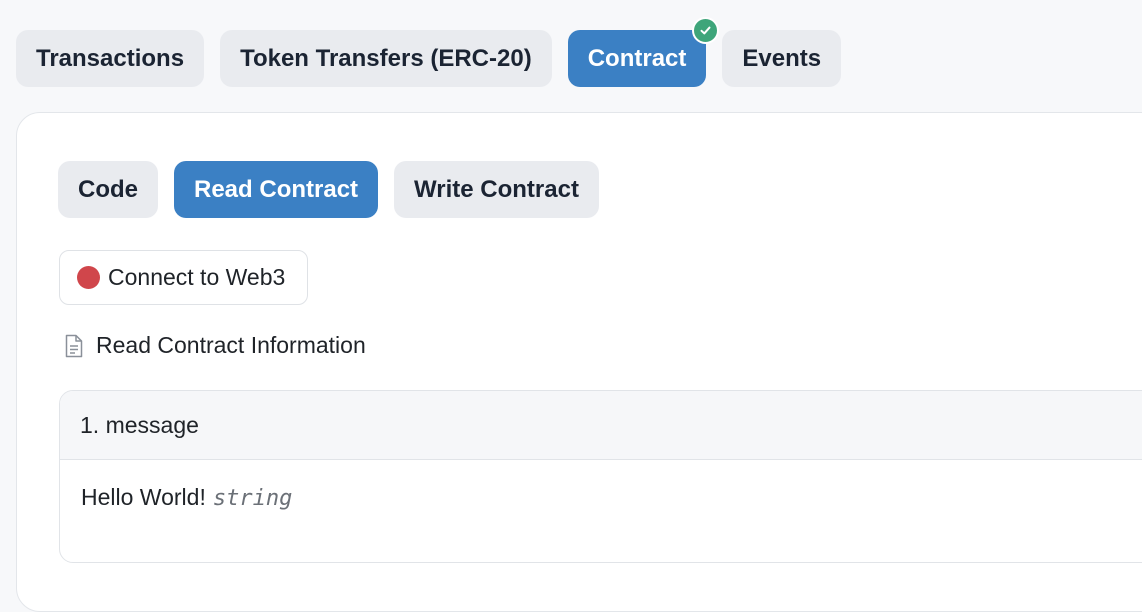 This screenshot has height=612, width=1142. I want to click on tab-code: Code, so click(108, 189).